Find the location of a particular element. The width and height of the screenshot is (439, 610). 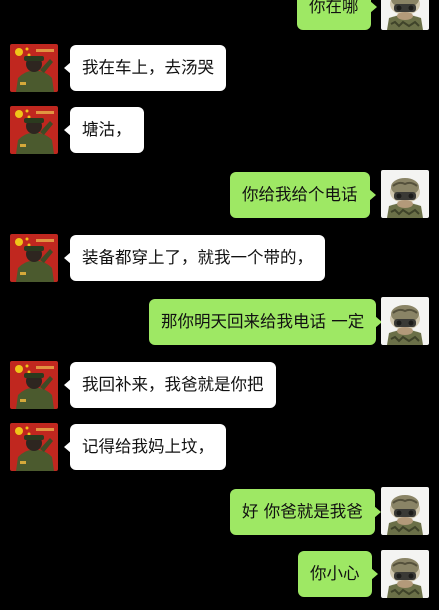

message-text: 记得给我妈上坟， is located at coordinates (148, 446).